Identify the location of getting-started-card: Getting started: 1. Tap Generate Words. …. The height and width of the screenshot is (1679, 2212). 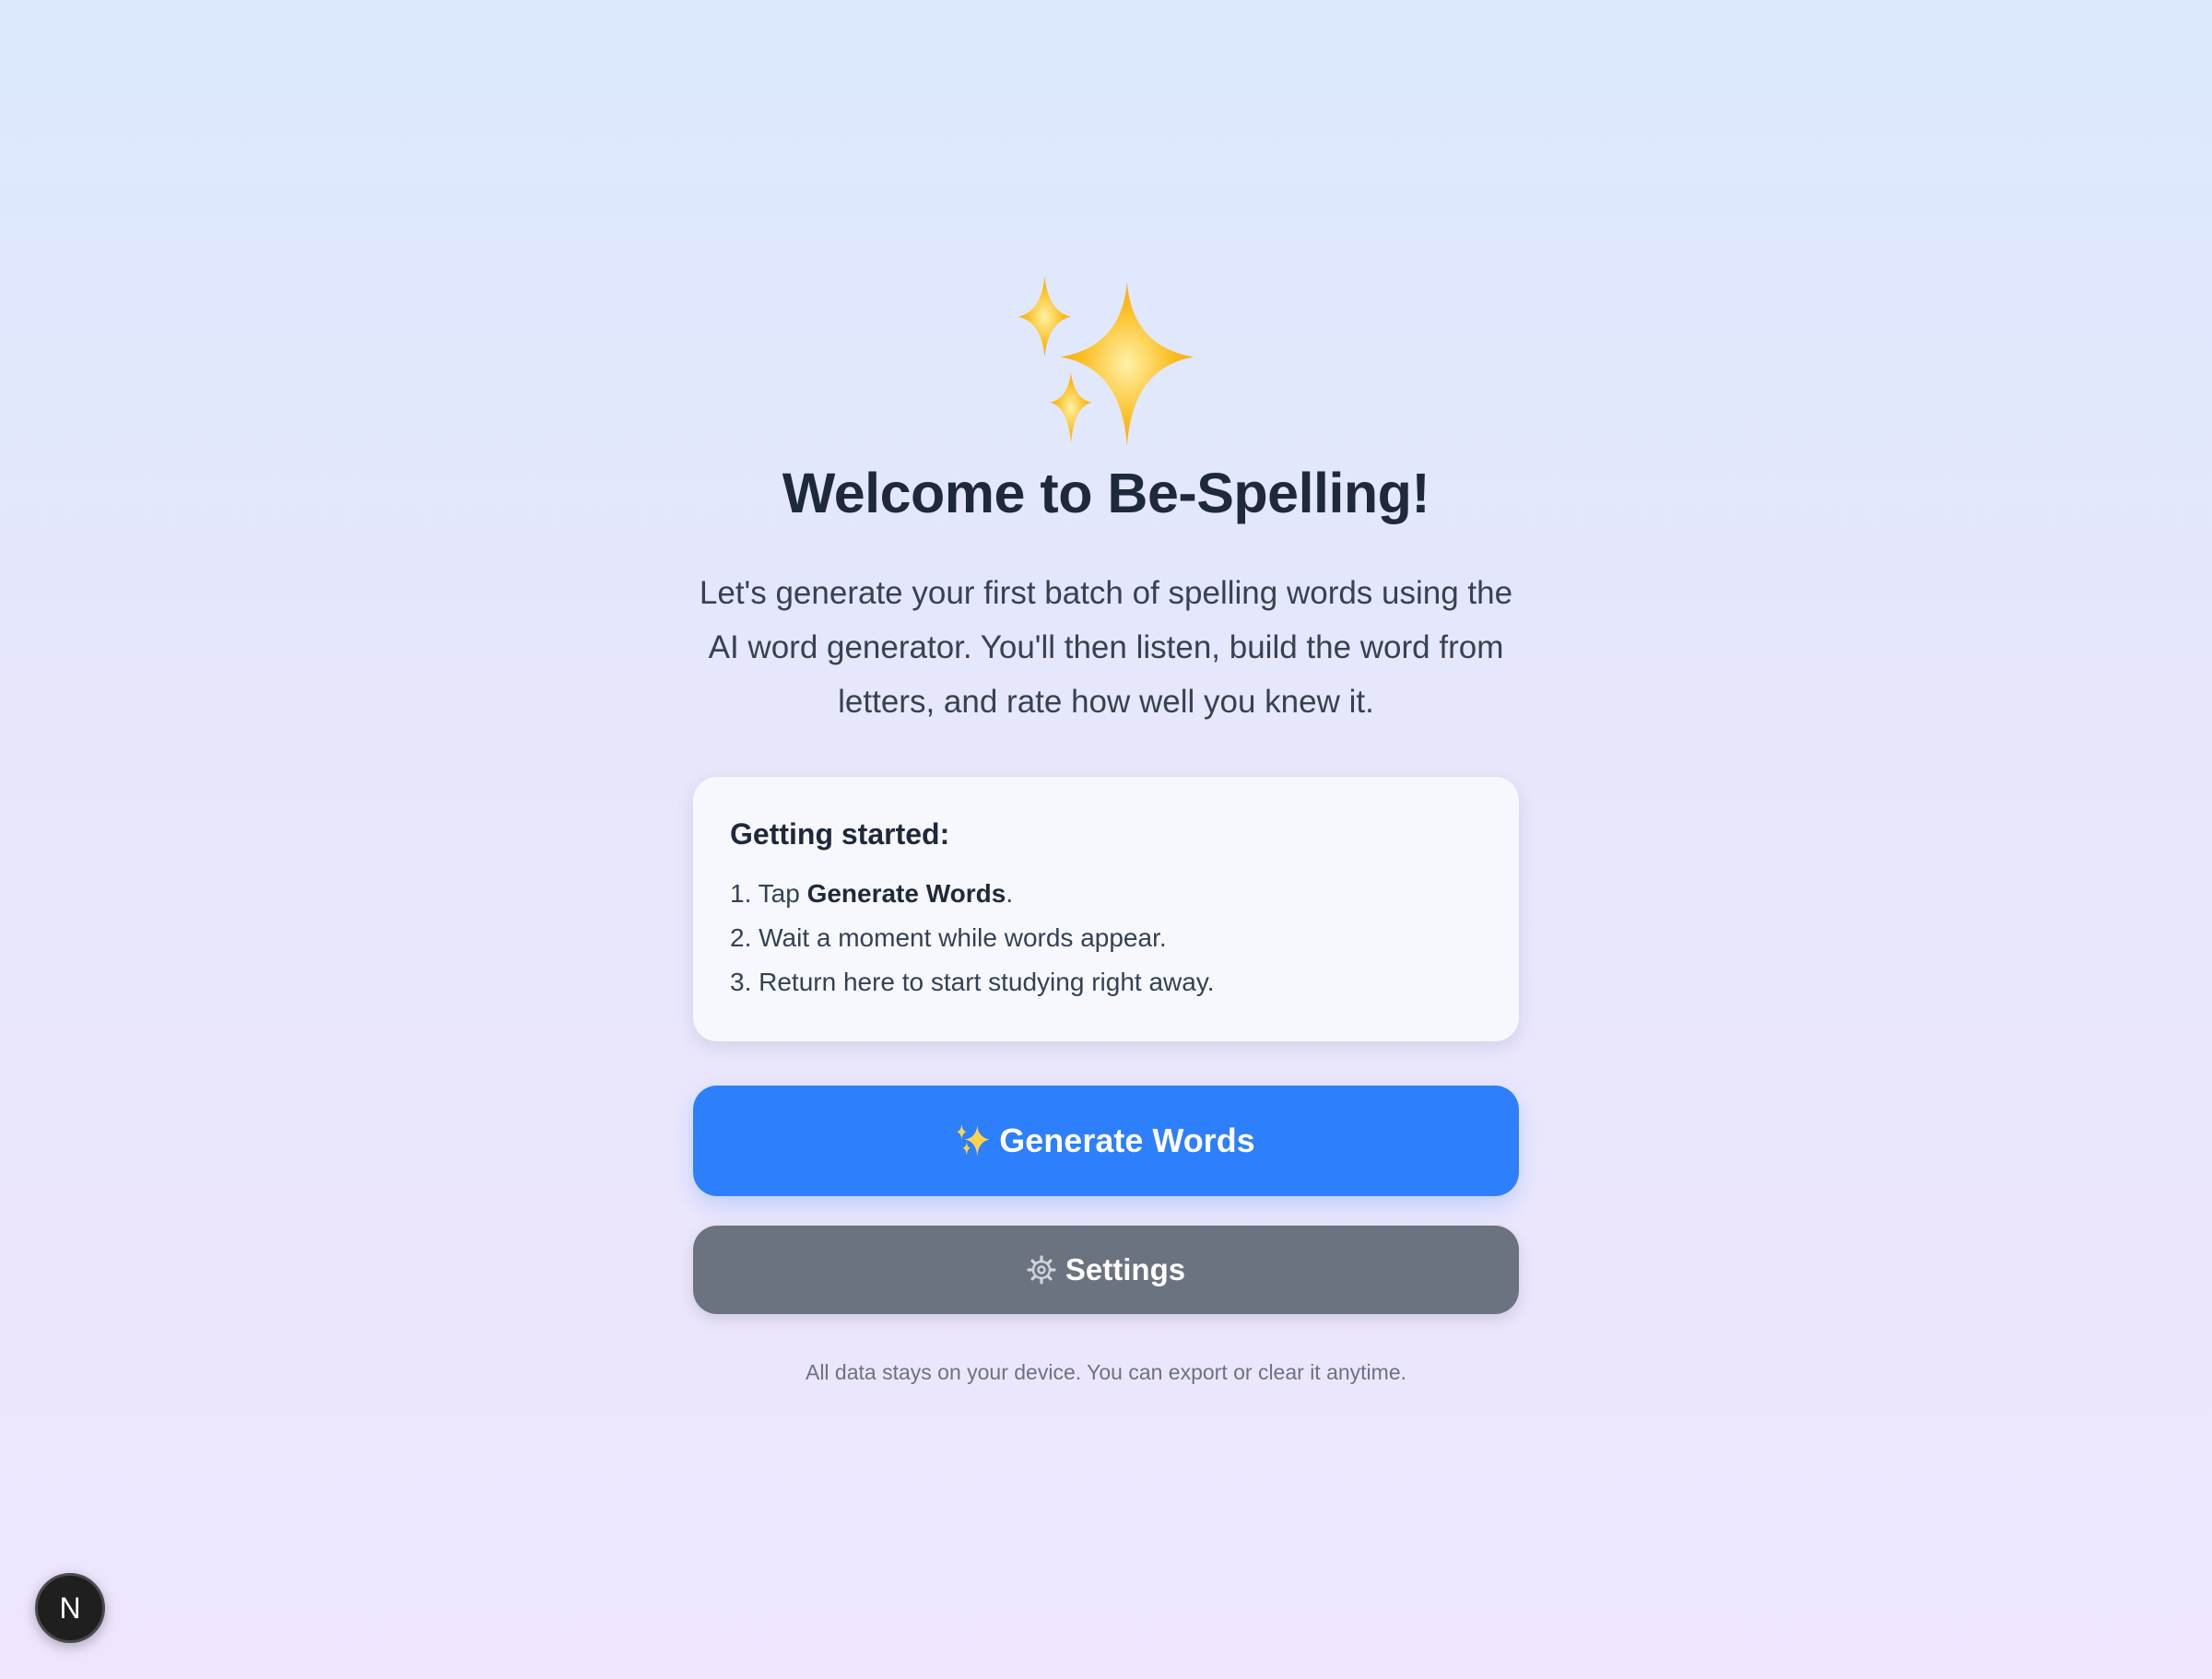
(1106, 909).